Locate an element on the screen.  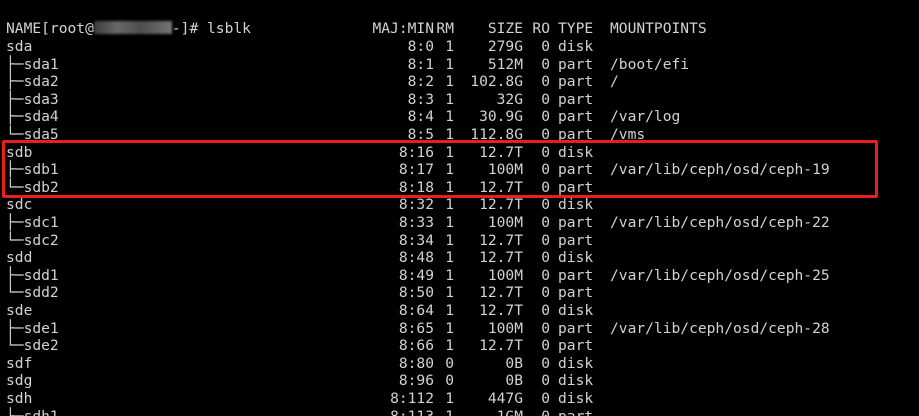
table-row: sdh 8:112 1 447G 0 disk is located at coordinates (456, 399).